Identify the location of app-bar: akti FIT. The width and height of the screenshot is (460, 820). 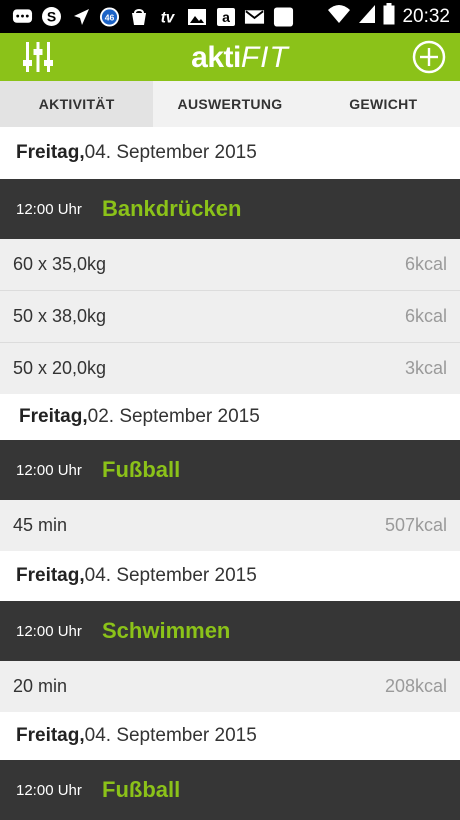
(230, 57).